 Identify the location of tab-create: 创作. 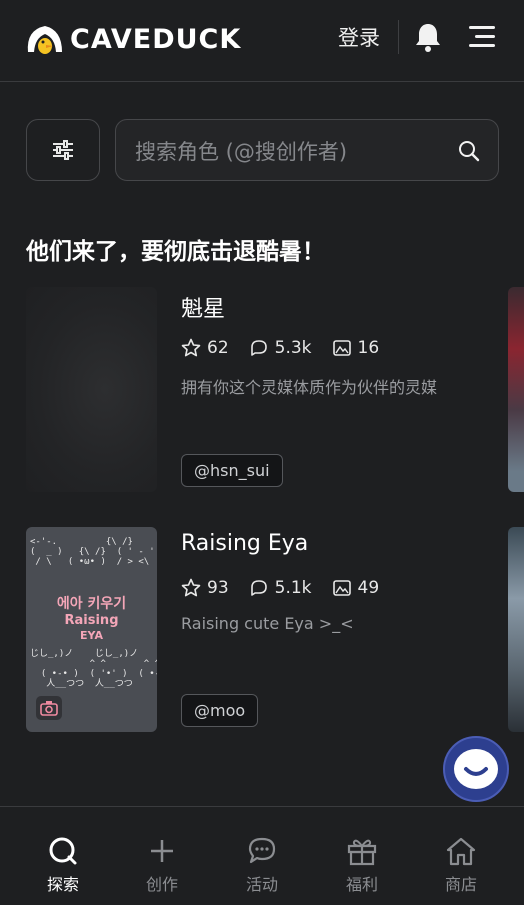
(162, 865).